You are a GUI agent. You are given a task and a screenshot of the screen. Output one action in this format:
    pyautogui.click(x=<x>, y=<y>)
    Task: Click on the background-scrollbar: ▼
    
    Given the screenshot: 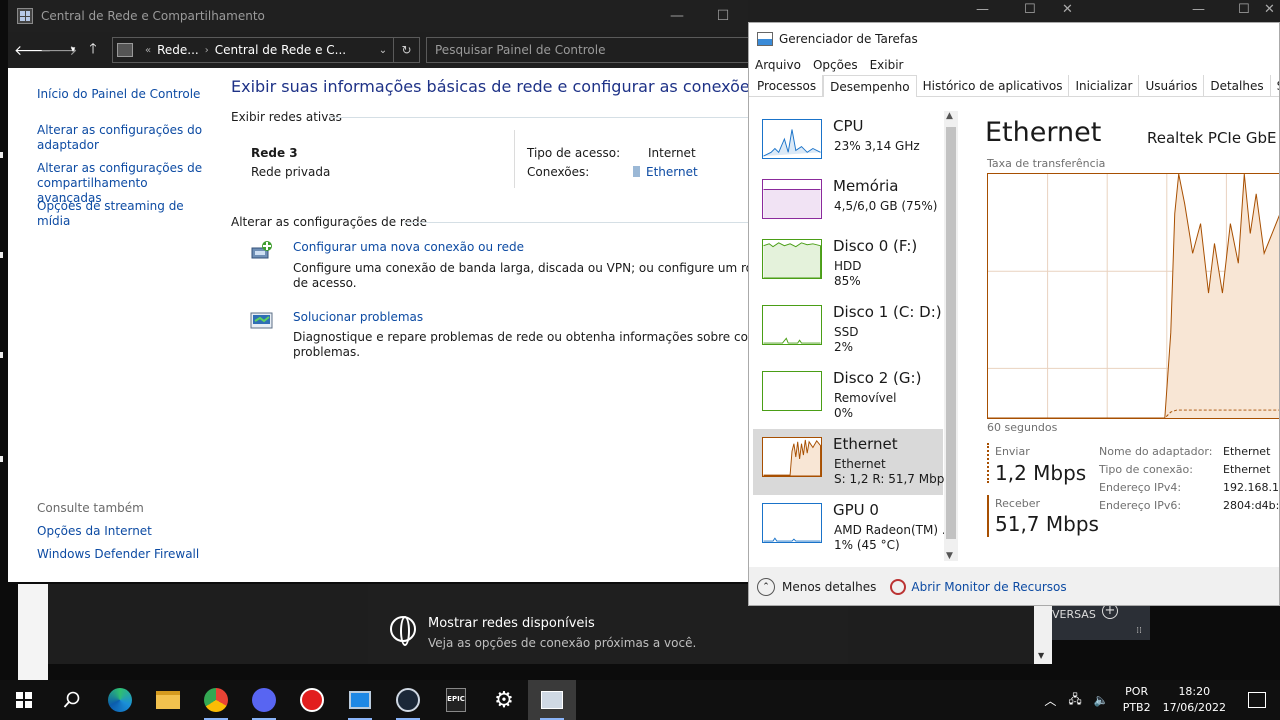 What is the action you would take?
    pyautogui.click(x=1043, y=632)
    